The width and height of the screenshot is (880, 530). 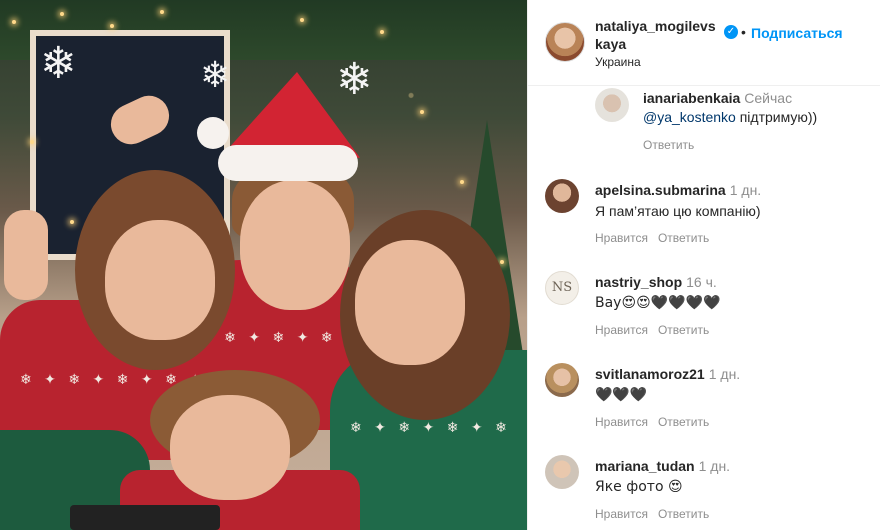 I want to click on comment-username: svitlanamoroz21 1 дн., so click(x=667, y=374).